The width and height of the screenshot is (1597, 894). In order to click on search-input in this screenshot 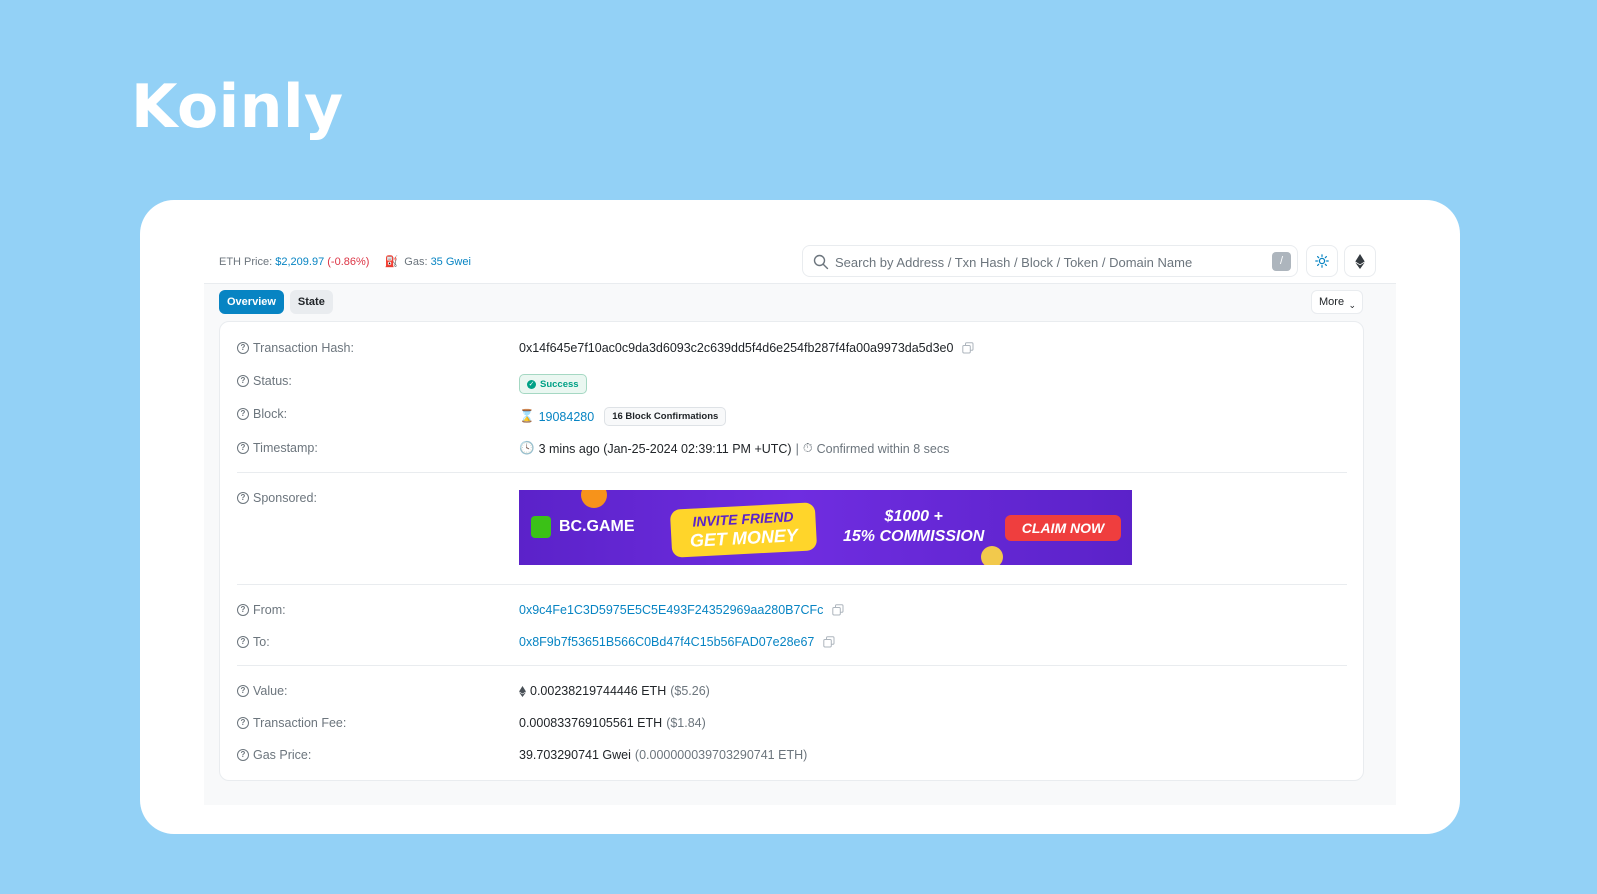, I will do `click(1045, 262)`.